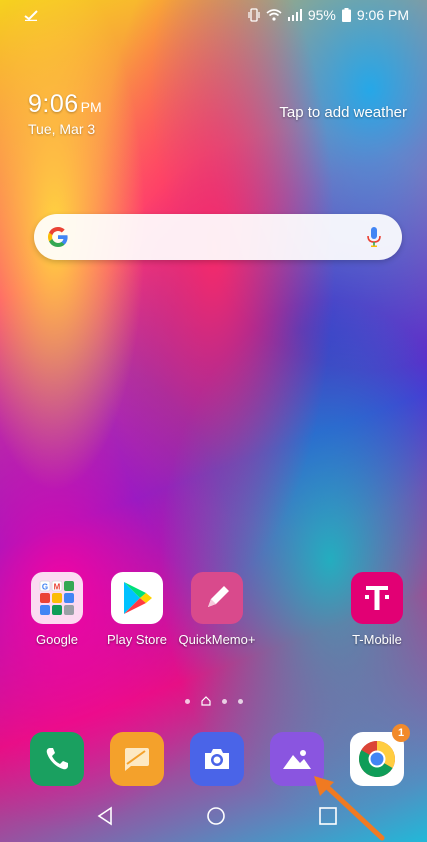  What do you see at coordinates (213, 701) in the screenshot?
I see `page-indicator` at bounding box center [213, 701].